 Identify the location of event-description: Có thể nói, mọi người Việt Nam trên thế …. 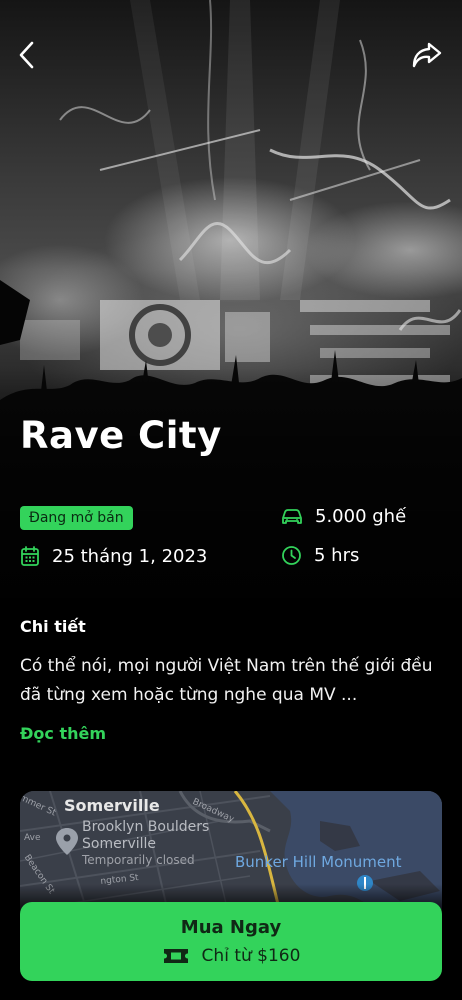
(226, 680).